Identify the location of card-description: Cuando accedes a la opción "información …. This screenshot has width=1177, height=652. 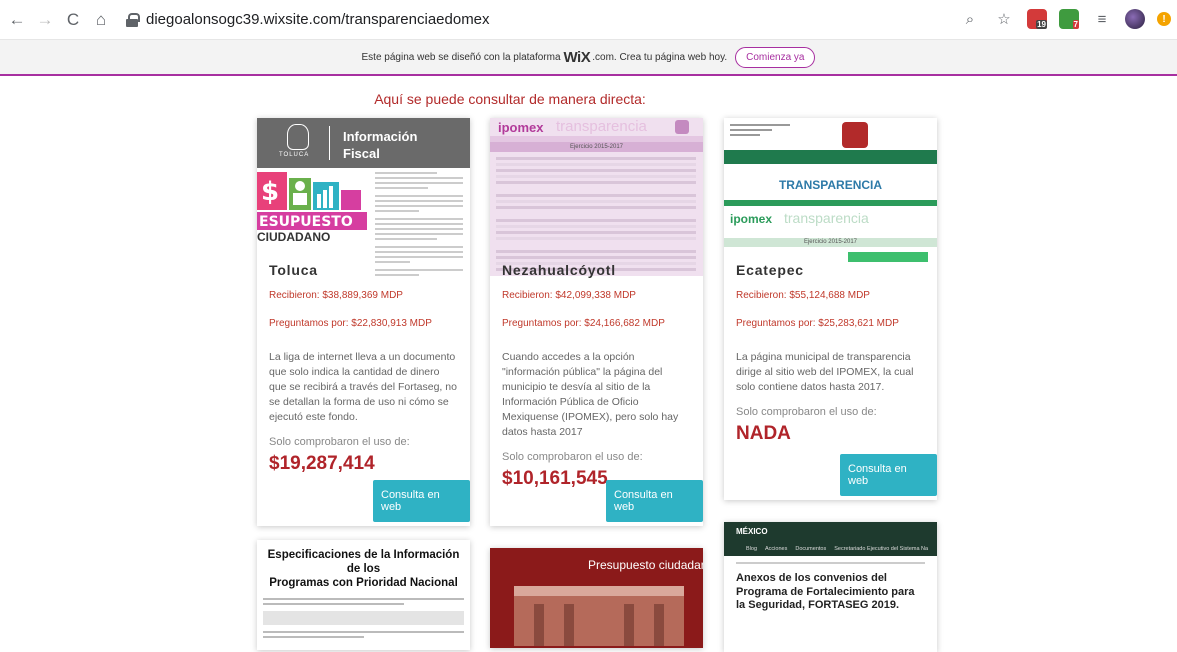
(590, 394).